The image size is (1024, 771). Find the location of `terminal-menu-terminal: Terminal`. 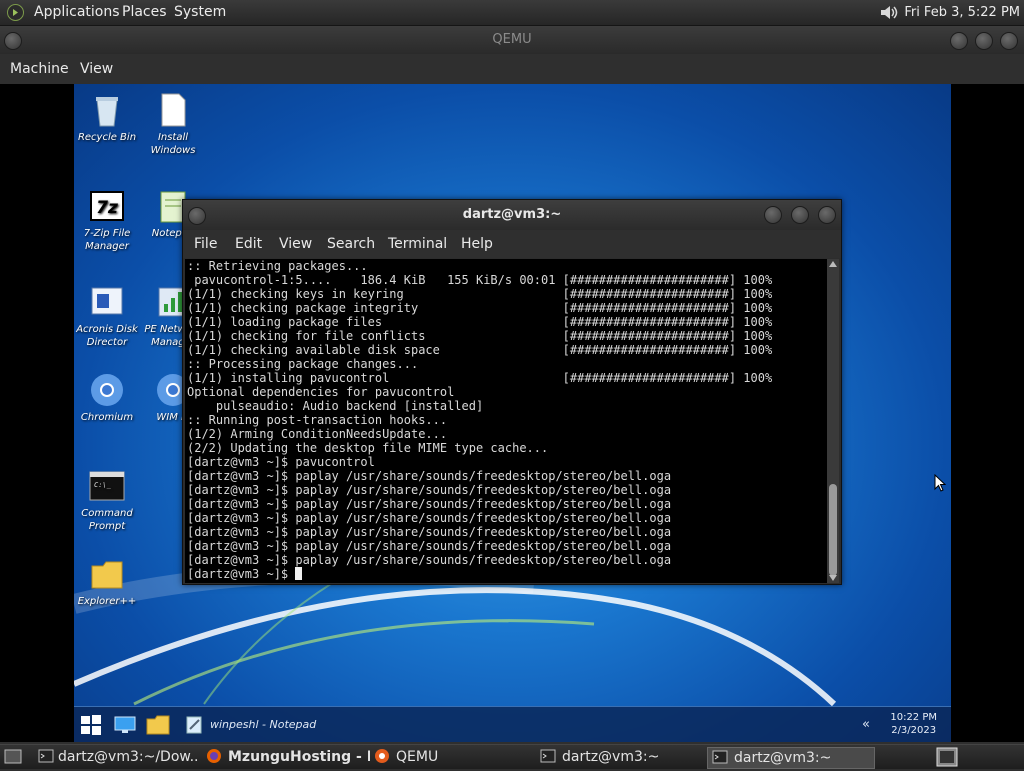

terminal-menu-terminal: Terminal is located at coordinates (417, 244).